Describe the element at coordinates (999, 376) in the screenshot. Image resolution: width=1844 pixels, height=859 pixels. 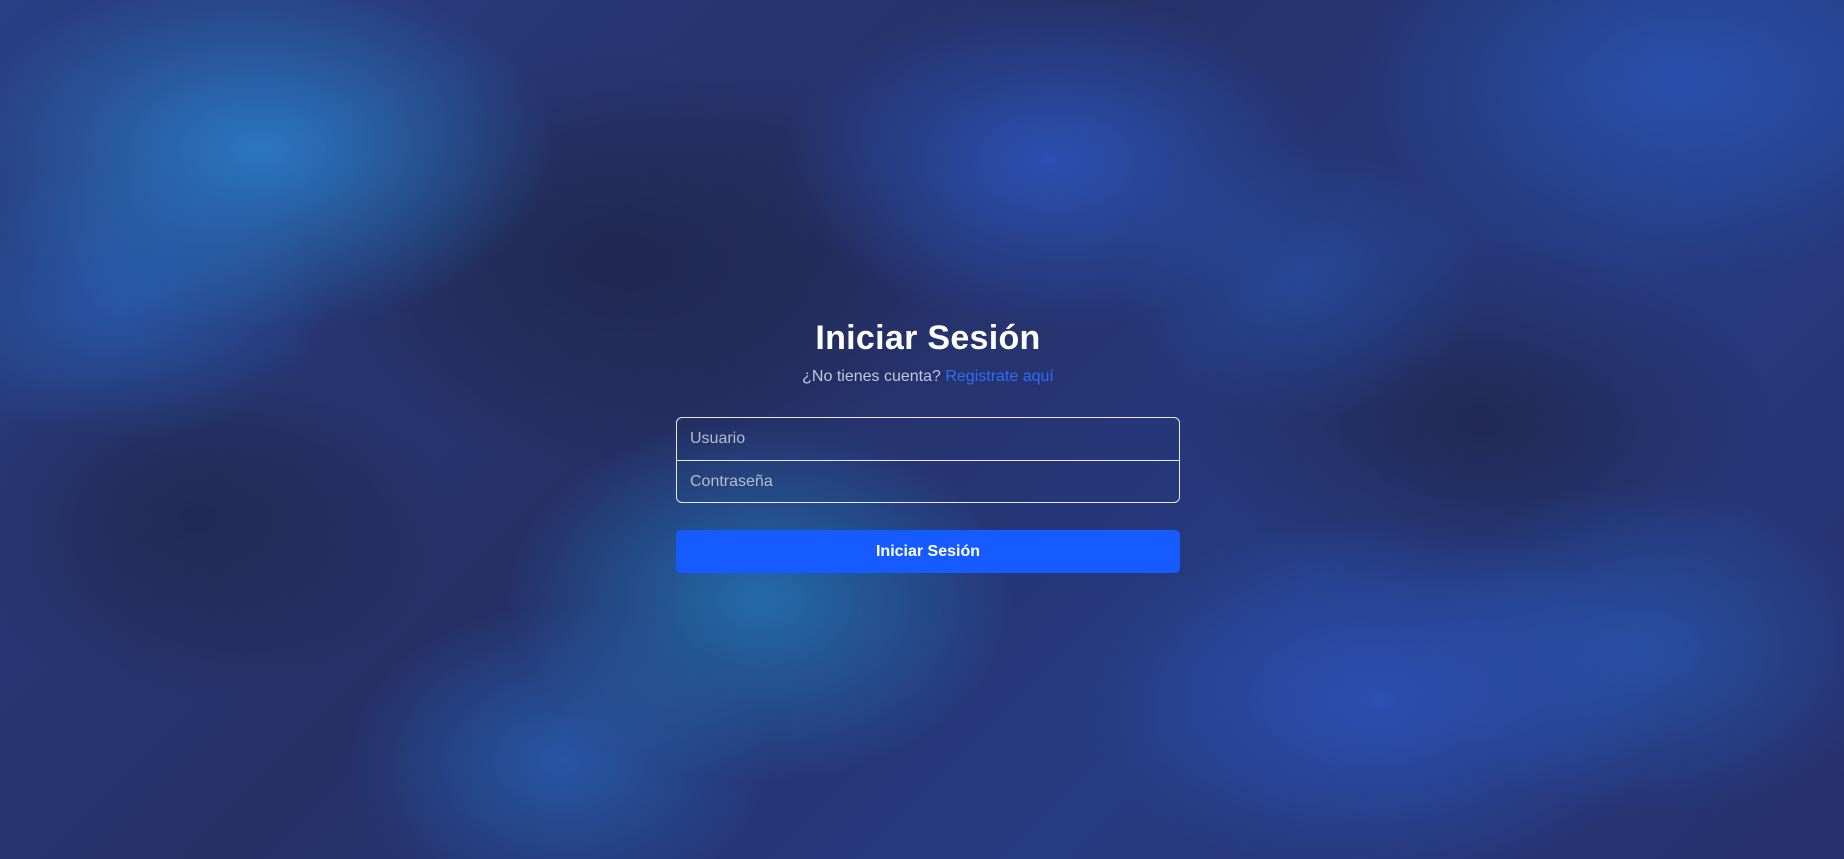
I see `register-link: Registrate aquí` at that location.